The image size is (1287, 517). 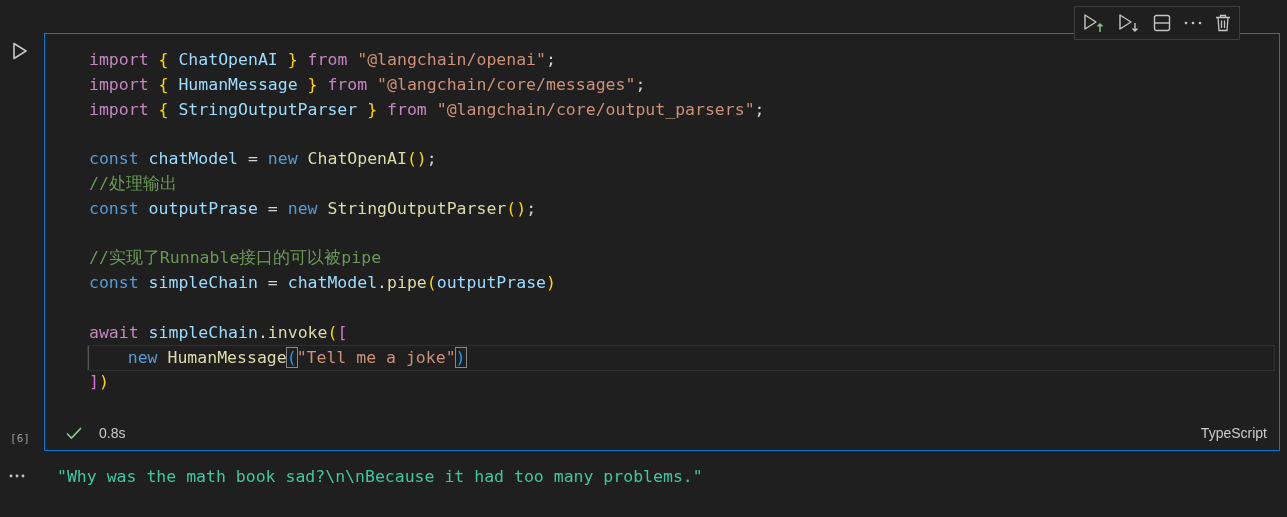 I want to click on code-line: import { HumanMessage } from "@langchain/core/messages";, so click(x=367, y=84).